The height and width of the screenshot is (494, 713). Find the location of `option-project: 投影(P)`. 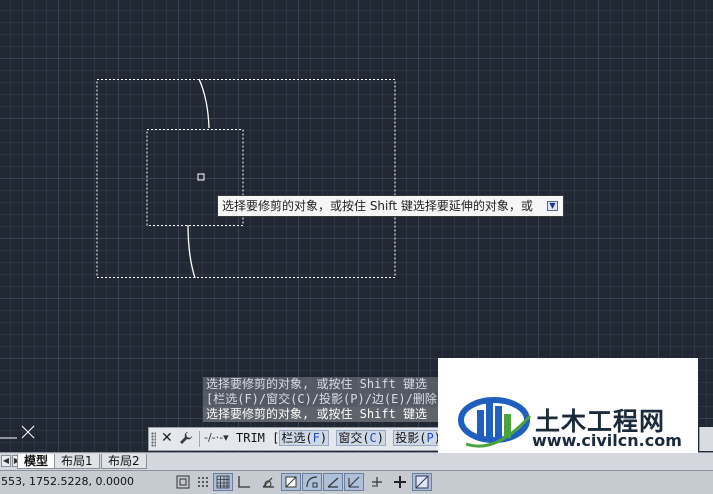

option-project: 投影(P) is located at coordinates (418, 438).